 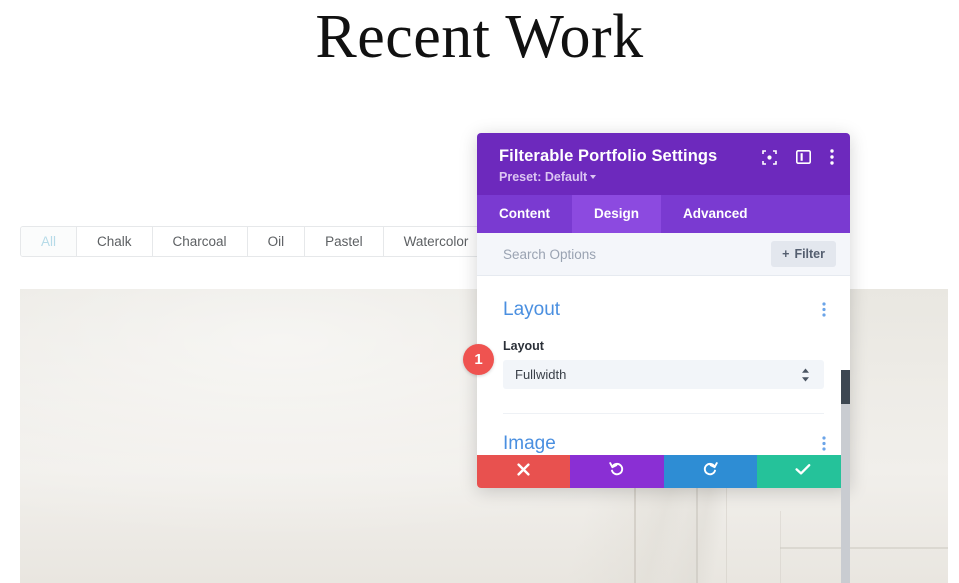 I want to click on image-detail-edge-d, so click(x=864, y=548).